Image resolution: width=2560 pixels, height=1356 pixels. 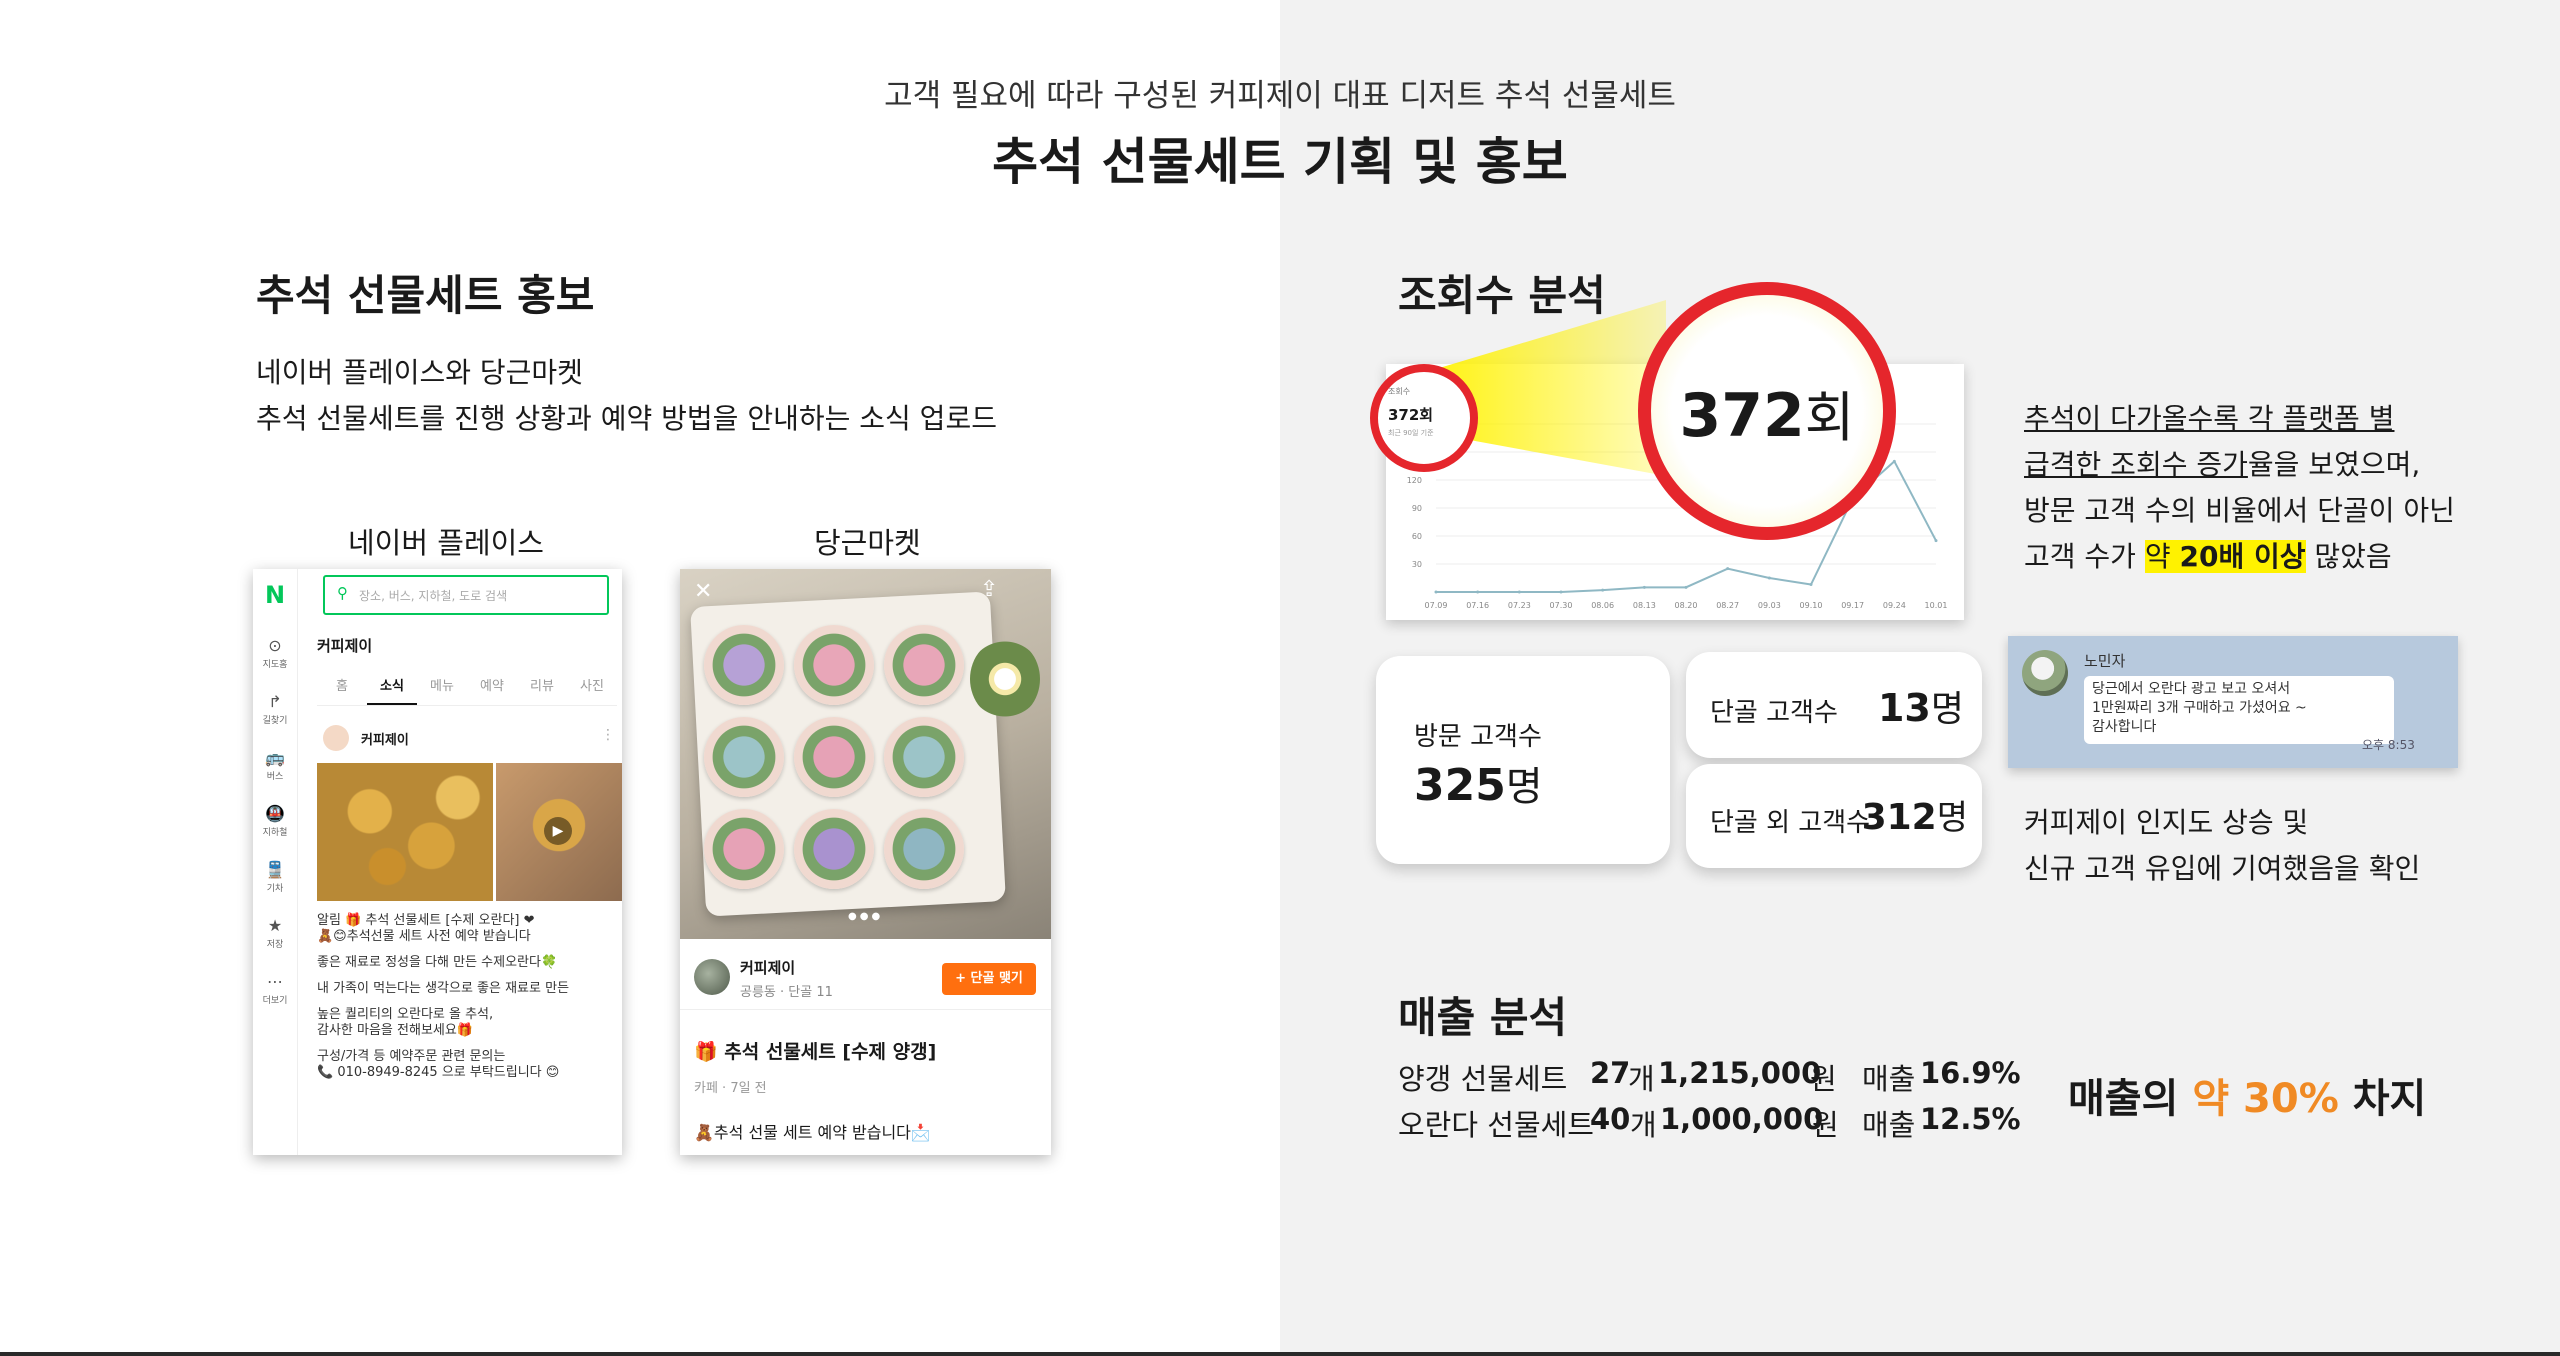 What do you see at coordinates (275, 813) in the screenshot?
I see `subway-icon: 🚇` at bounding box center [275, 813].